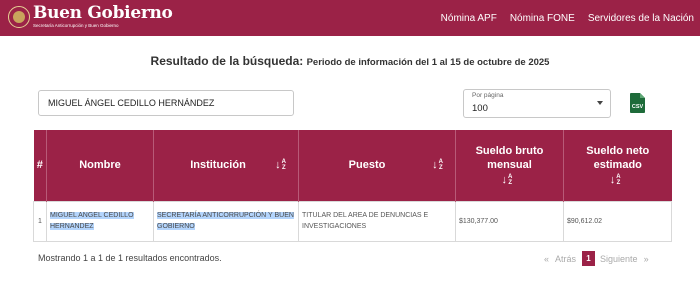 The width and height of the screenshot is (700, 292). Describe the element at coordinates (488, 95) in the screenshot. I see `per-page-label: Por página` at that location.